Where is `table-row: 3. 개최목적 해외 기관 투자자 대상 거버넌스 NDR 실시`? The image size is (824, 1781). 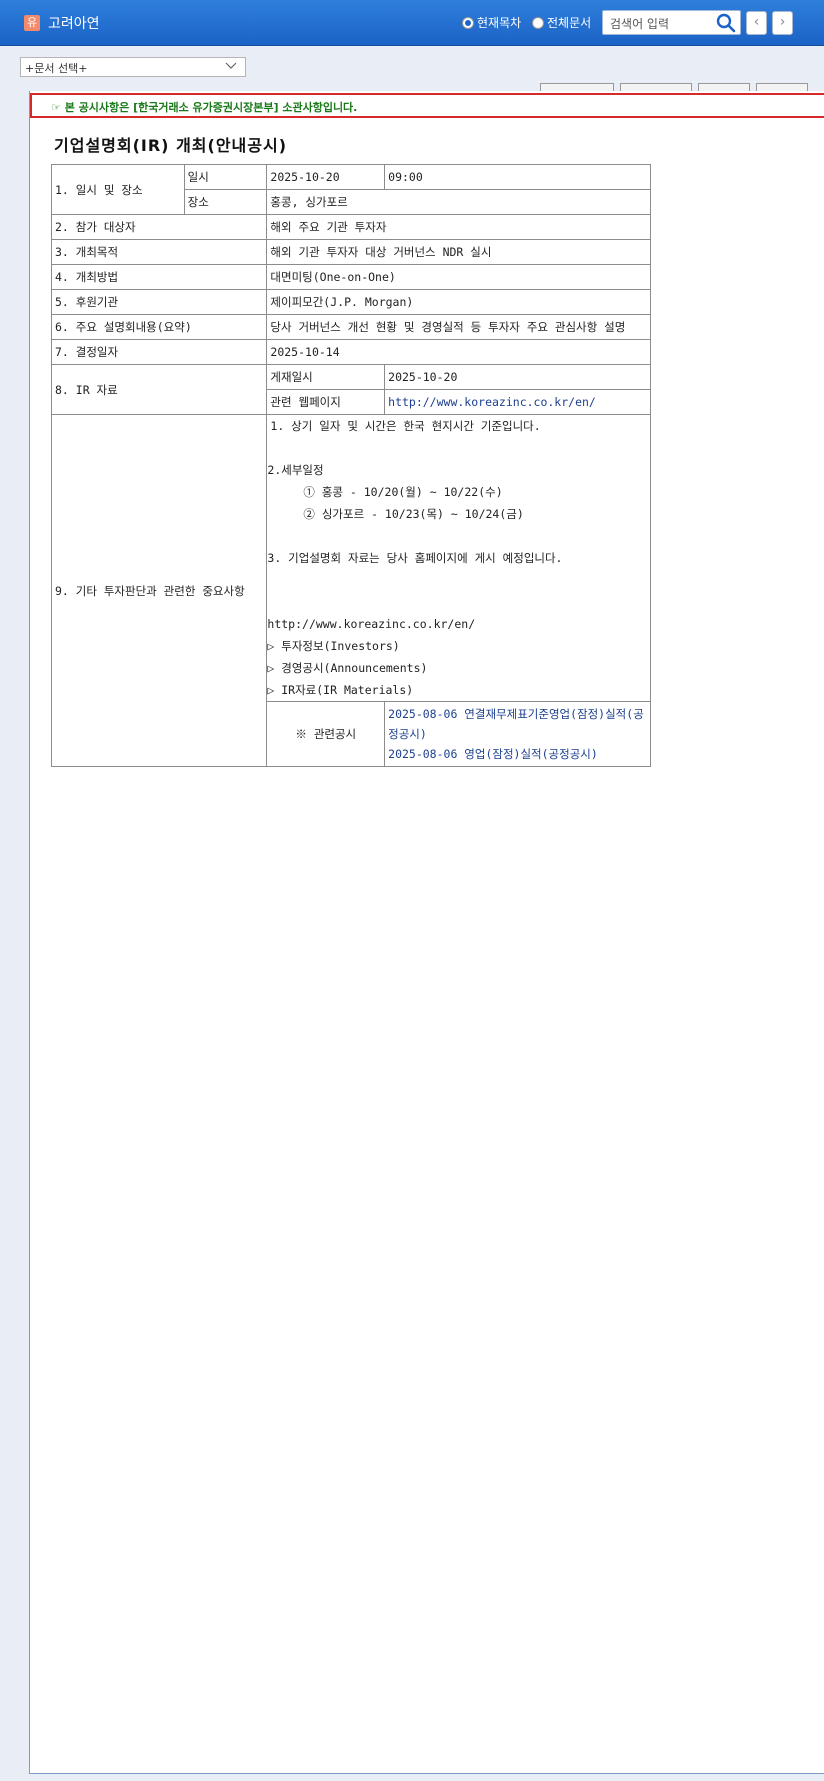 table-row: 3. 개최목적 해외 기관 투자자 대상 거버넌스 NDR 실시 is located at coordinates (350, 252).